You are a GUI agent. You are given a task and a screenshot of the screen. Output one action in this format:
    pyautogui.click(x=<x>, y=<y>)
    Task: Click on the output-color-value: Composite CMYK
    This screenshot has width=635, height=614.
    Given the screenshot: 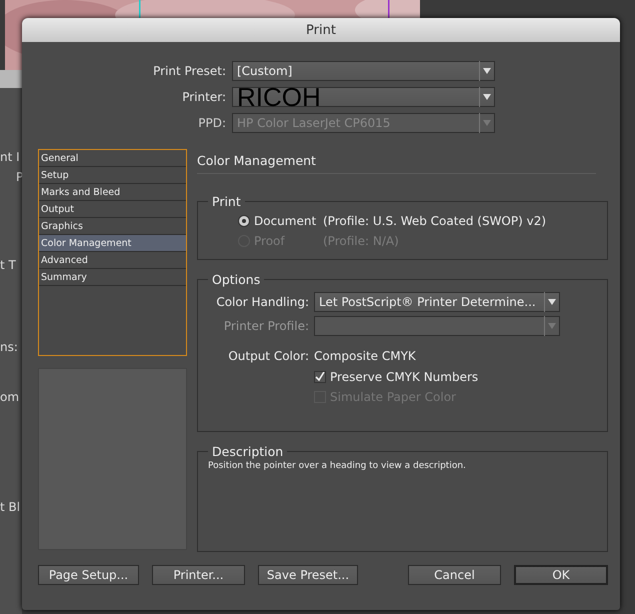 What is the action you would take?
    pyautogui.click(x=365, y=356)
    